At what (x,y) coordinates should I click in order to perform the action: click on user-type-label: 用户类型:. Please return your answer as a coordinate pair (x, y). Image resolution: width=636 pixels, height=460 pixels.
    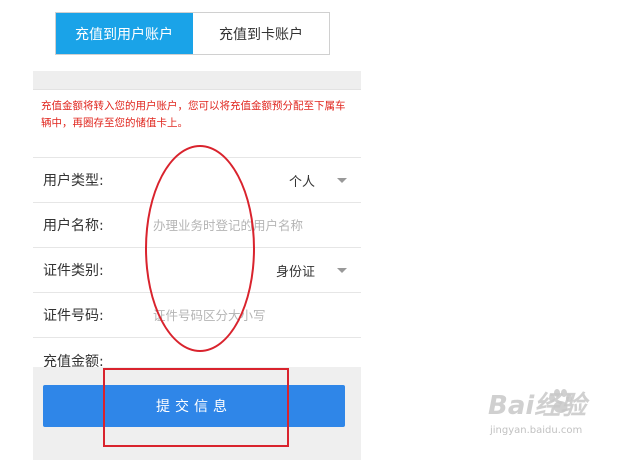
    Looking at the image, I should click on (73, 181).